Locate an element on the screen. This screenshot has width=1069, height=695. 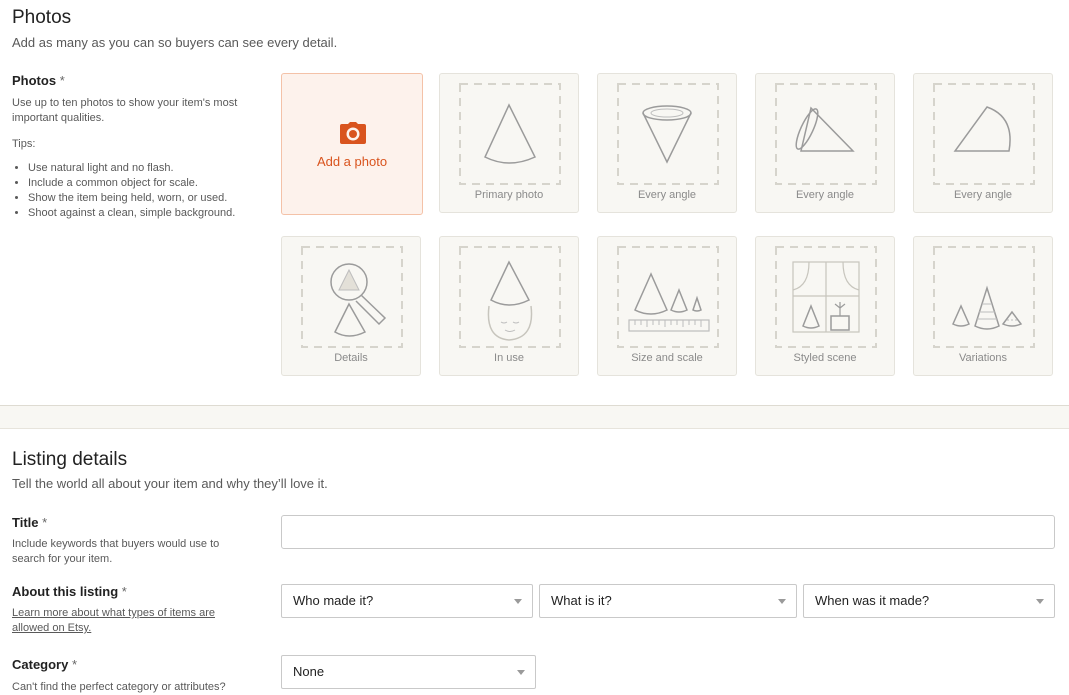
photo-slot-primary: Primary photo is located at coordinates (509, 143).